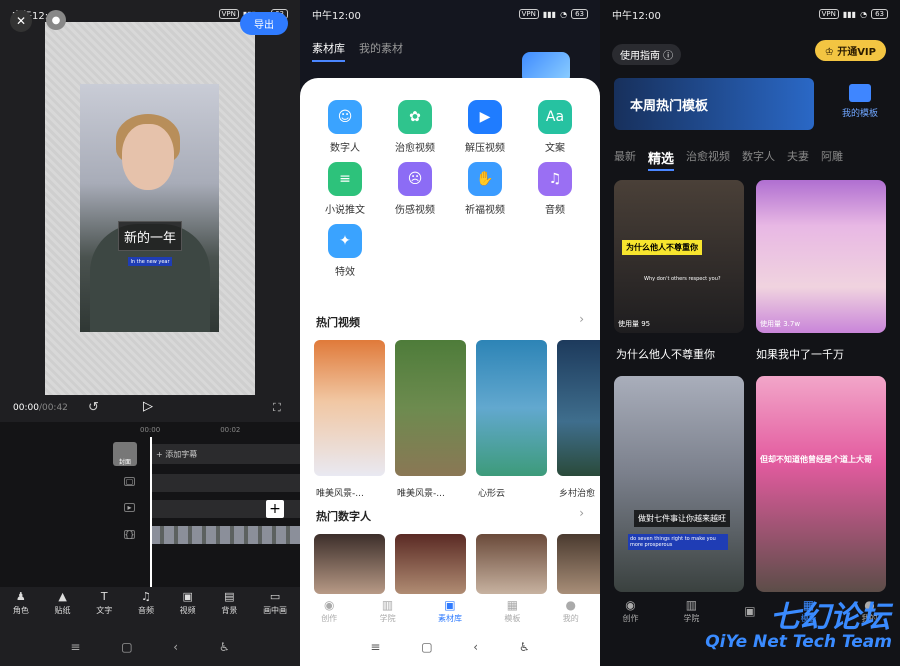 The width and height of the screenshot is (900, 666). I want to click on cat-couple: 夫妻, so click(798, 159).